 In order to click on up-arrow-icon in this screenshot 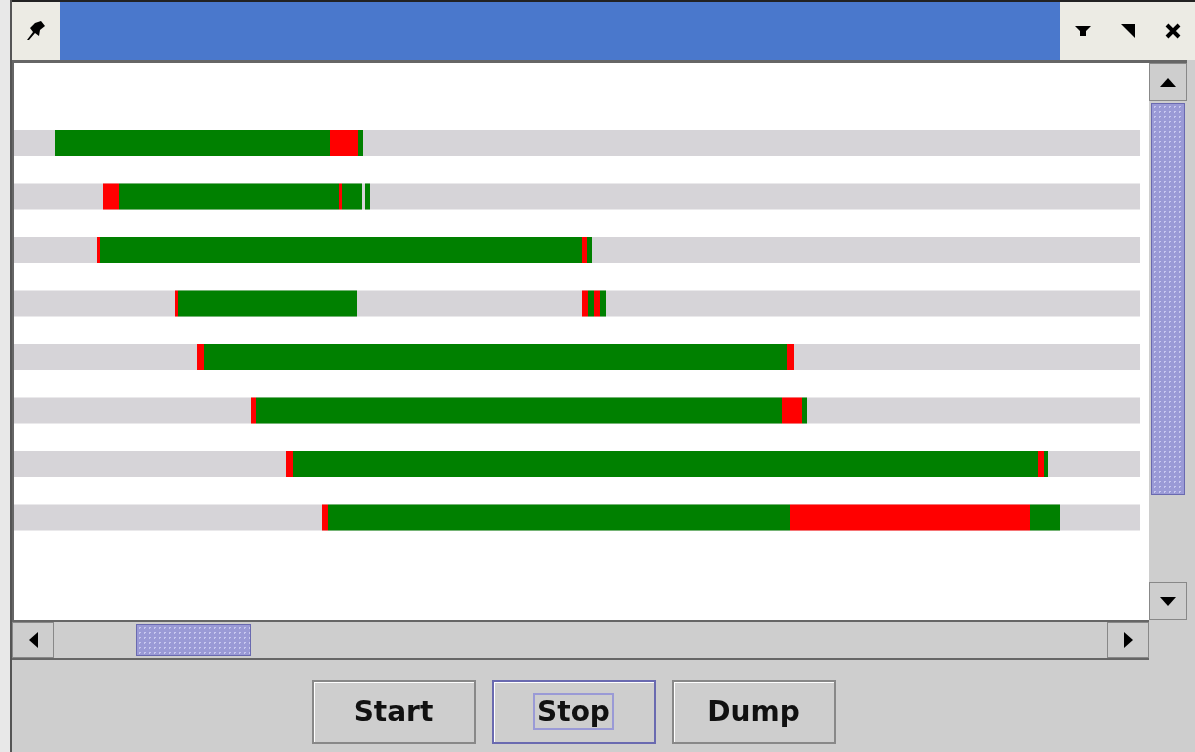, I will do `click(1168, 82)`.